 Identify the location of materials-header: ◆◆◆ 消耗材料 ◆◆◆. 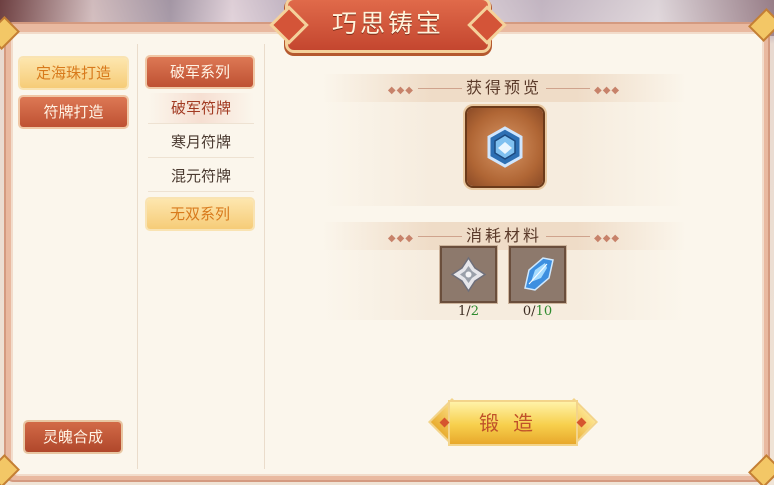
(504, 236).